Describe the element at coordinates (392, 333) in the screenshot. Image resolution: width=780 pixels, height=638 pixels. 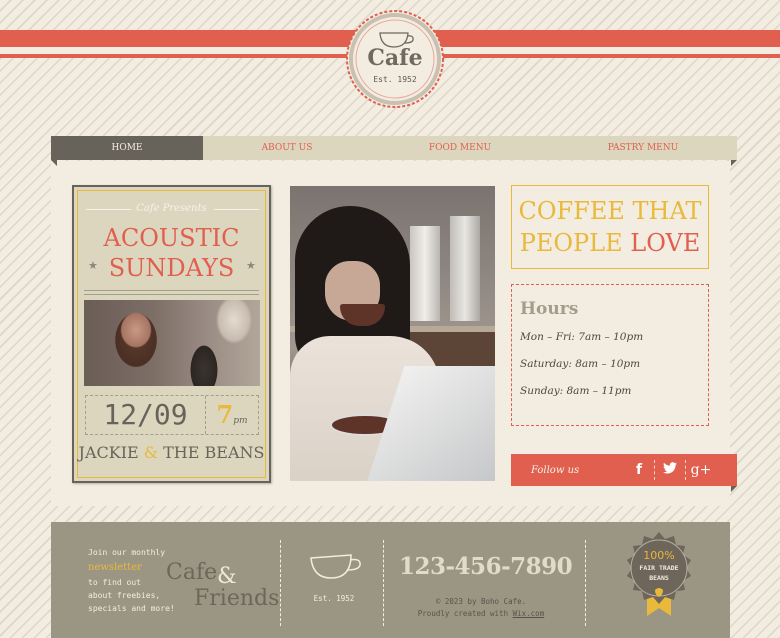
I see `woman-drinking-coffee-photo` at that location.